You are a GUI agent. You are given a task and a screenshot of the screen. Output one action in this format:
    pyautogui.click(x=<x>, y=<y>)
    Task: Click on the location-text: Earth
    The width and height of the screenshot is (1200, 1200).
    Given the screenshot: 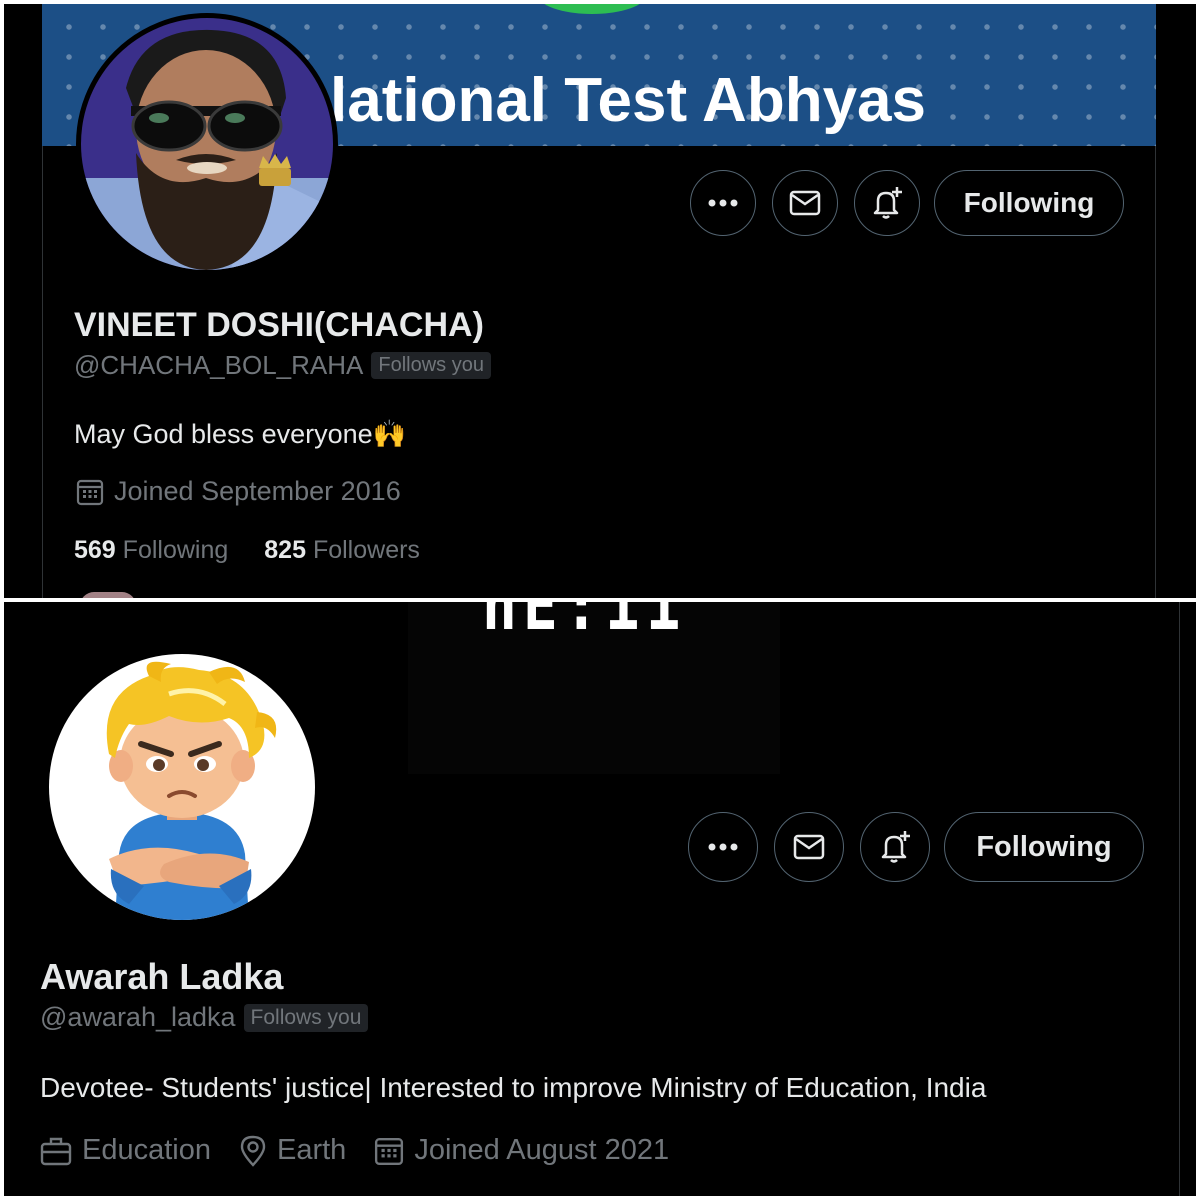 What is the action you would take?
    pyautogui.click(x=312, y=1150)
    